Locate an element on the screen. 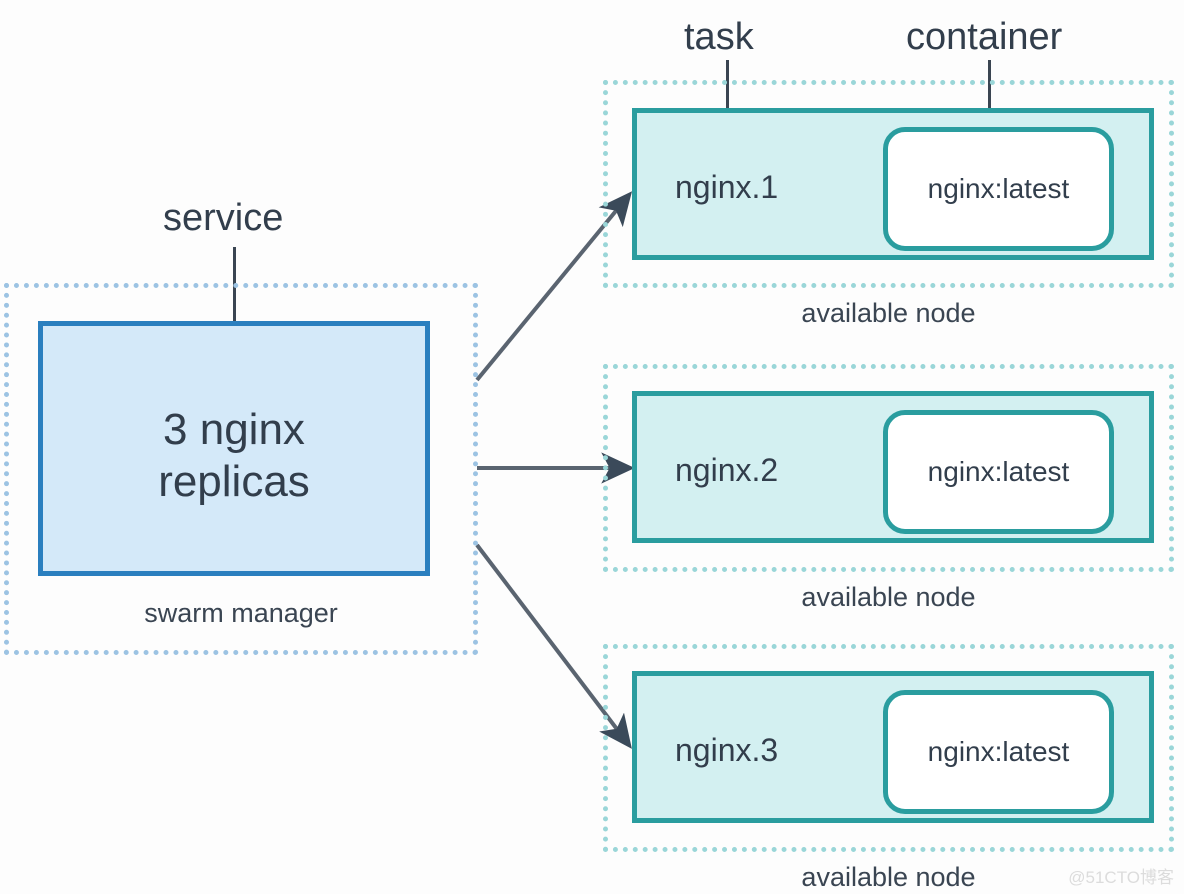 This screenshot has height=894, width=1184. watermark: @51CTO博客 is located at coordinates (1121, 877).